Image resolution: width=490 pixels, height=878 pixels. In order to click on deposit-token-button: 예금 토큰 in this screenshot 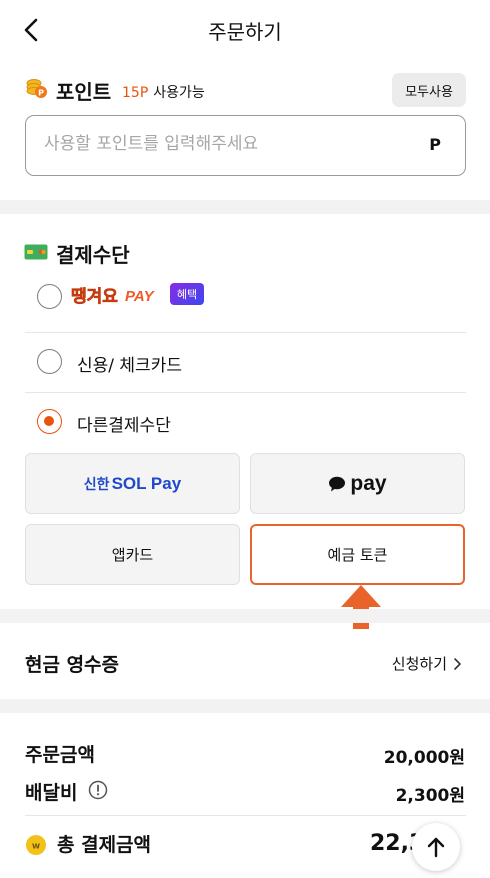, I will do `click(357, 554)`.